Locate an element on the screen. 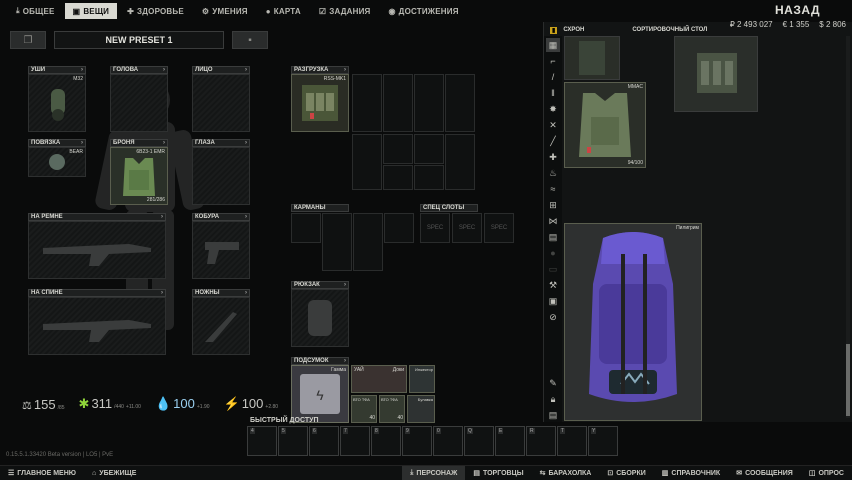 This screenshot has width=852, height=480. preset-list-button: ❐ is located at coordinates (28, 40).